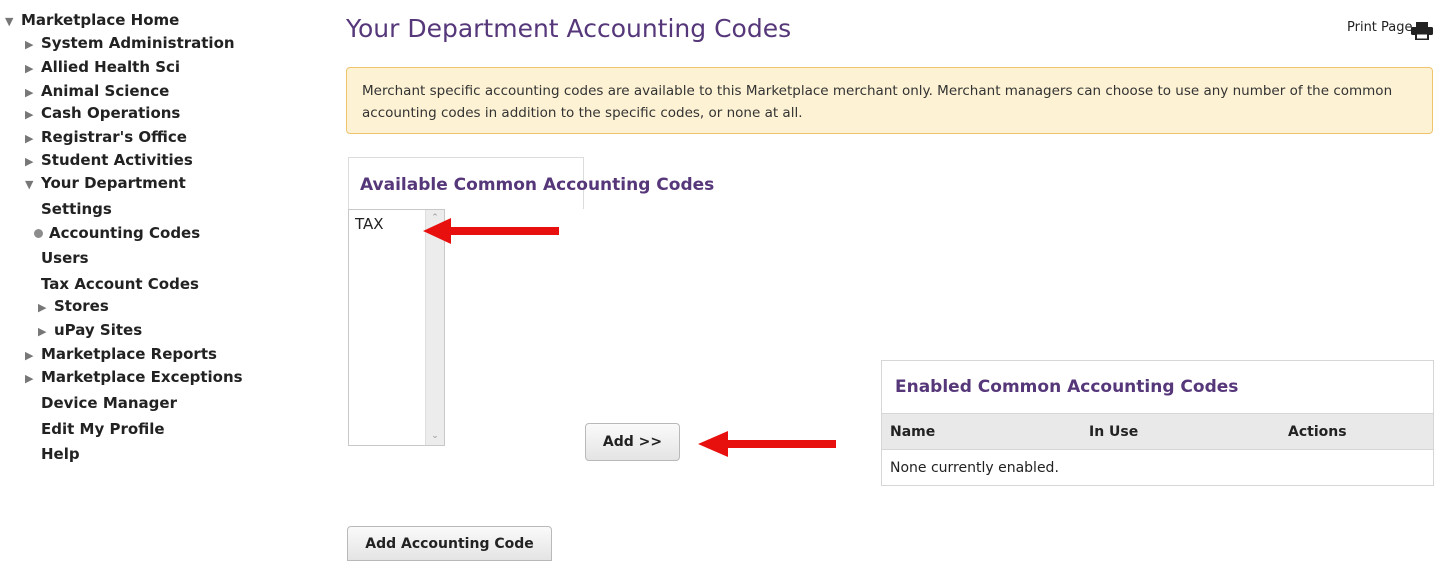 The height and width of the screenshot is (561, 1453). Describe the element at coordinates (434, 327) in the screenshot. I see `listbox-scrollbar: ⌃ ⌄` at that location.